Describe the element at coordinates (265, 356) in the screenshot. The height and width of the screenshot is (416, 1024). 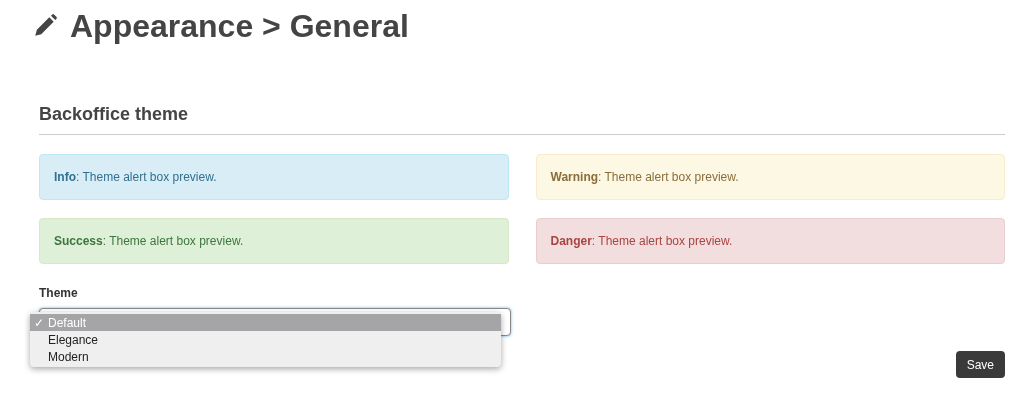
I see `dropdown-option: Modern` at that location.